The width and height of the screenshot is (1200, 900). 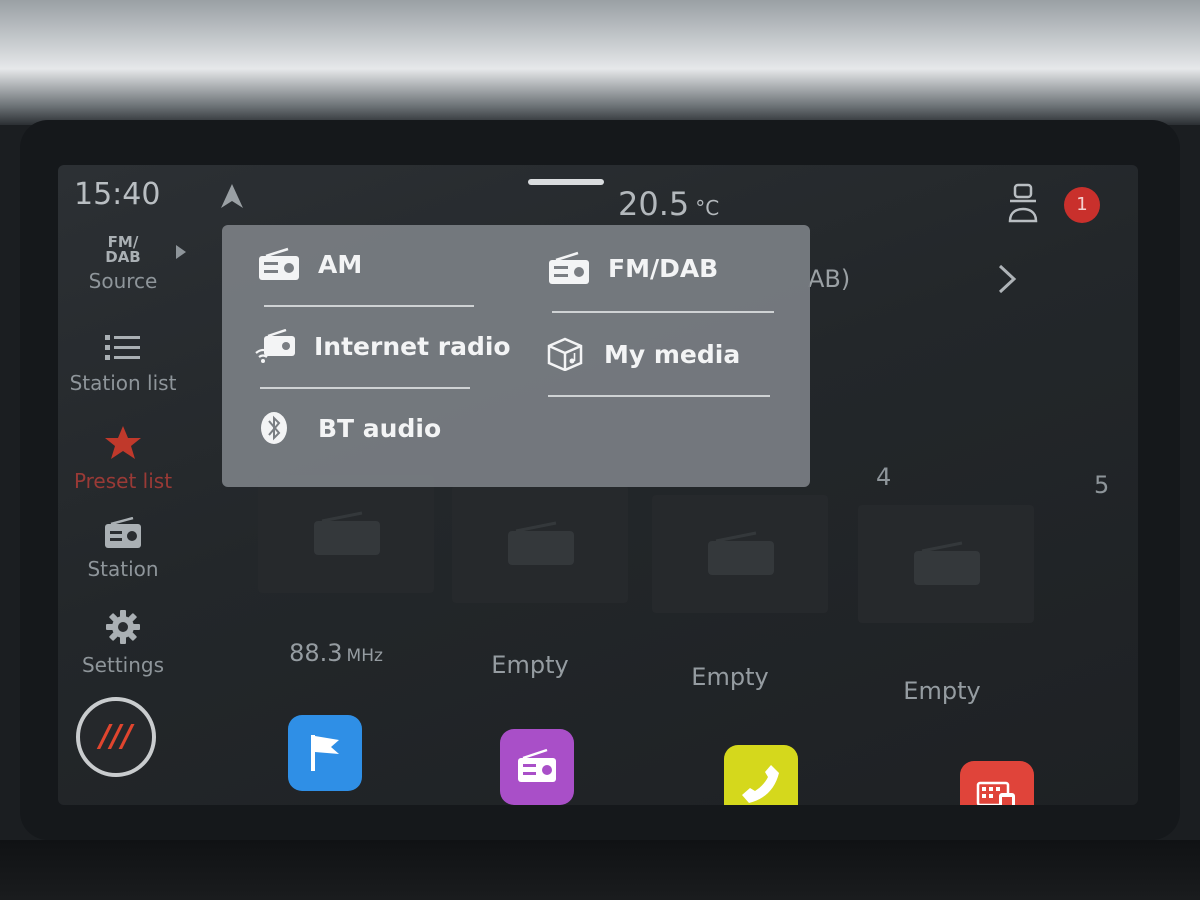 I want to click on source-label: Source, so click(x=123, y=281).